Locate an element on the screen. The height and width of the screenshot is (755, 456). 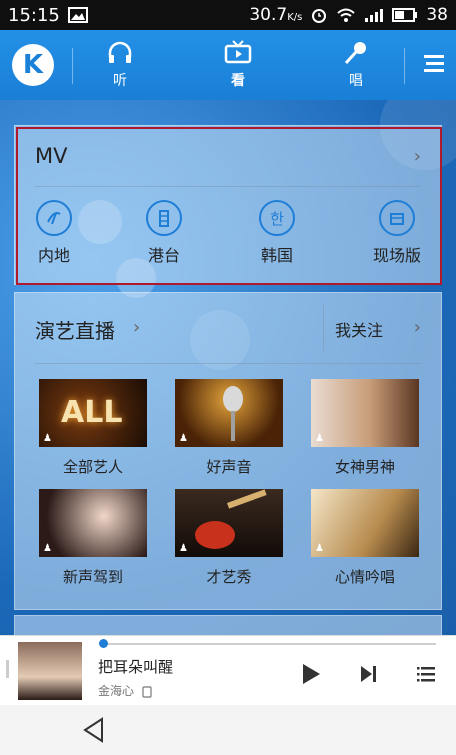
live-item-label: 好声音 is located at coordinates (229, 467).